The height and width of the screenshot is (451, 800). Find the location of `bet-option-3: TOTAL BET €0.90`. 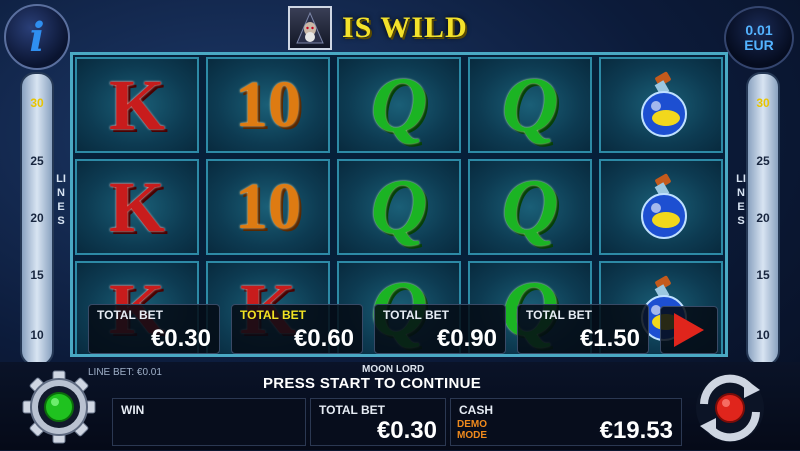

bet-option-3: TOTAL BET €0.90 is located at coordinates (440, 329).